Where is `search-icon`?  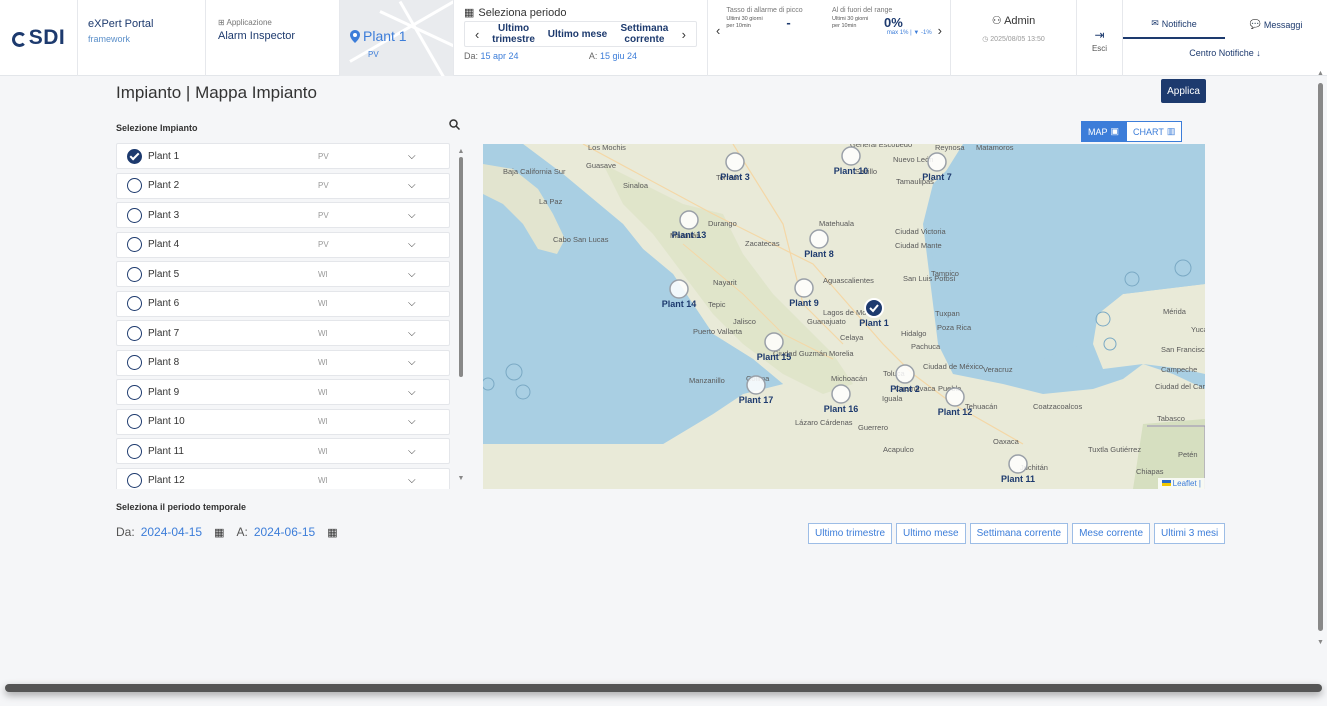
search-icon is located at coordinates (455, 126).